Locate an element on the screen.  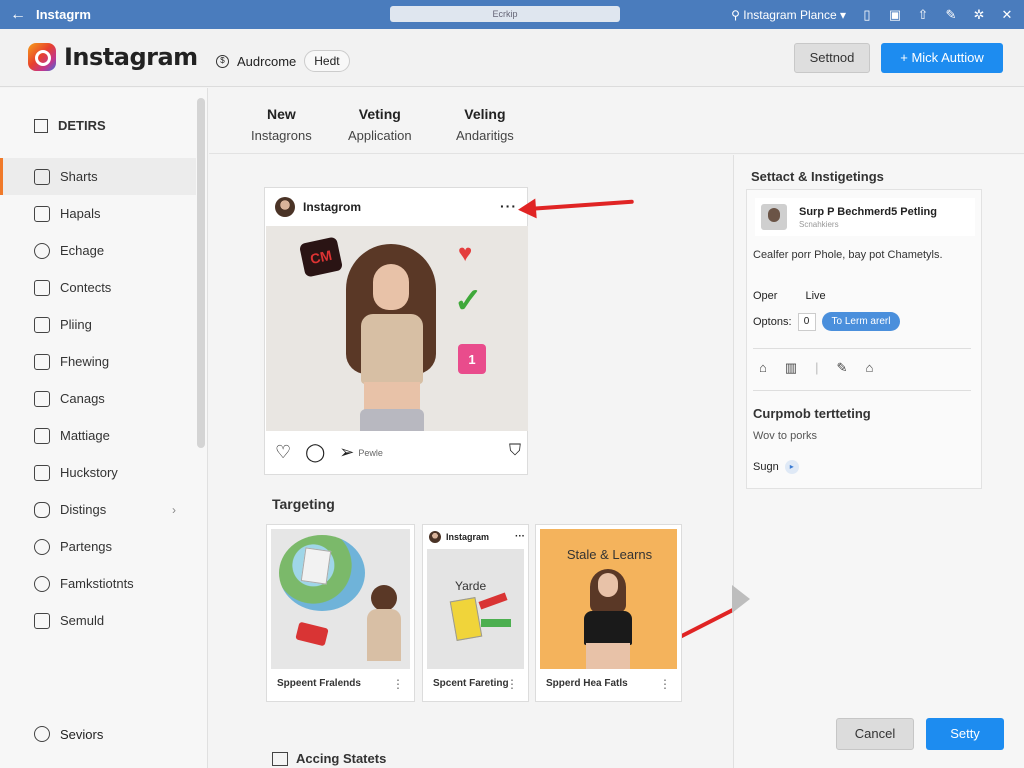
tab-veting-application: Veting Application is located at coordinates (380, 124).